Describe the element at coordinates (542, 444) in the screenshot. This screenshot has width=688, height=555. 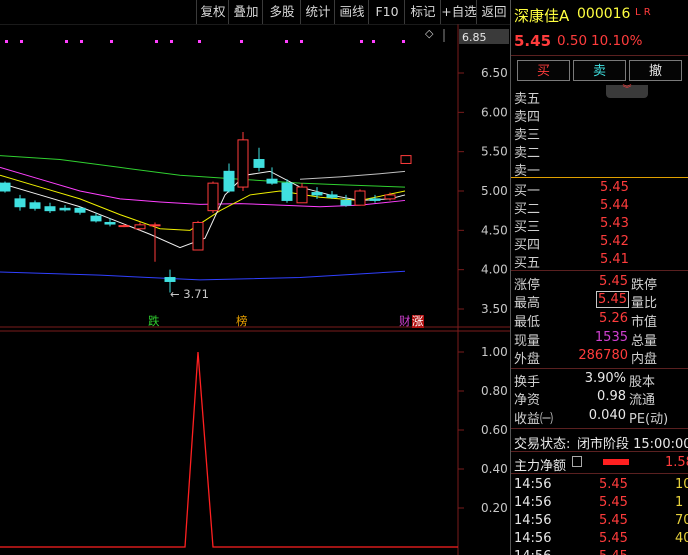
I see `trade-status-label: 交易状态:` at that location.